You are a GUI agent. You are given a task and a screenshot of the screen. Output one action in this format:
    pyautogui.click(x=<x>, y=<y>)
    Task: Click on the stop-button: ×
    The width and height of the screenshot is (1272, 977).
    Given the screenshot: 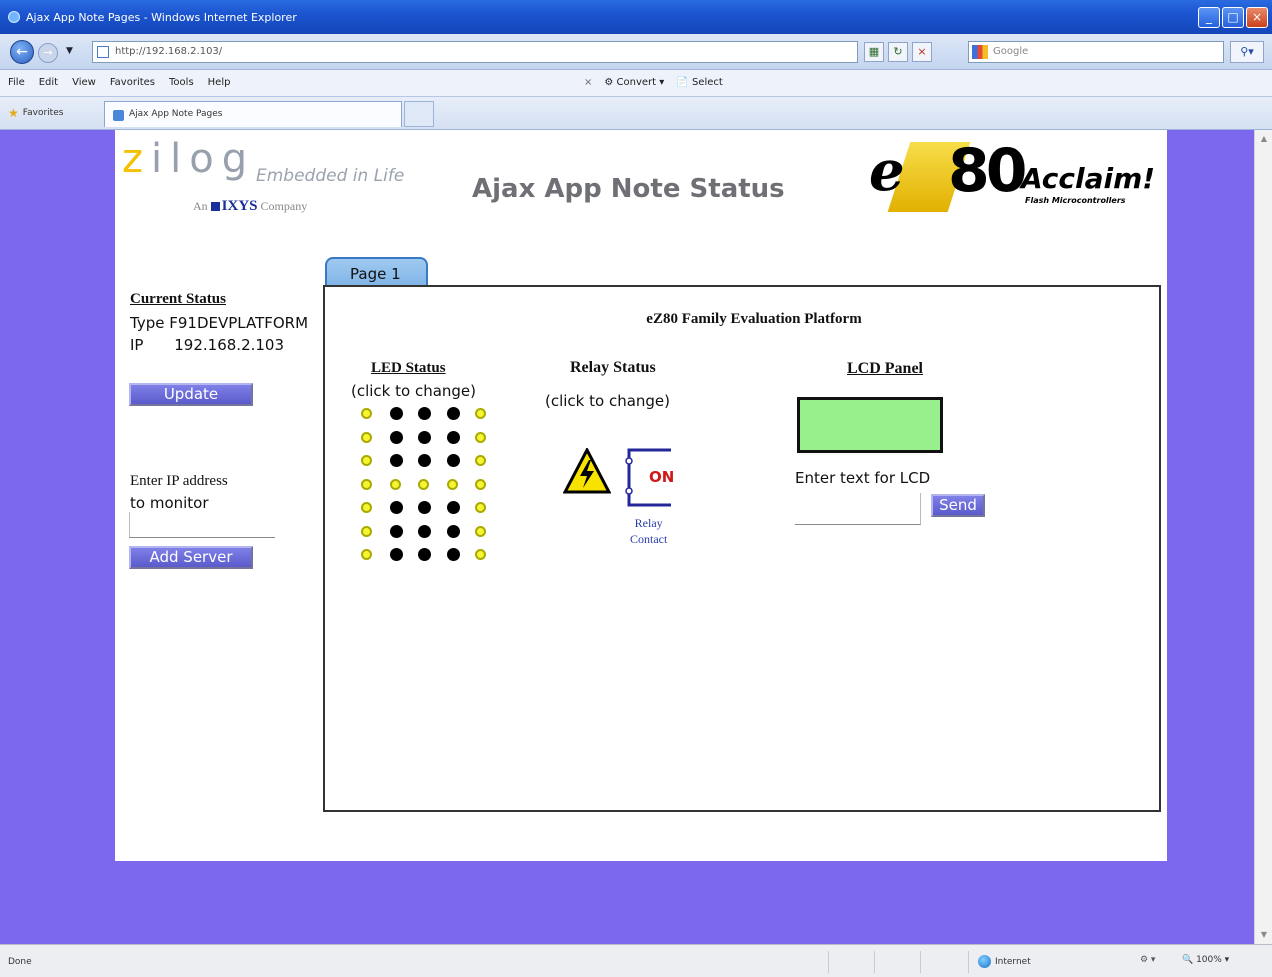 What is the action you would take?
    pyautogui.click(x=922, y=52)
    